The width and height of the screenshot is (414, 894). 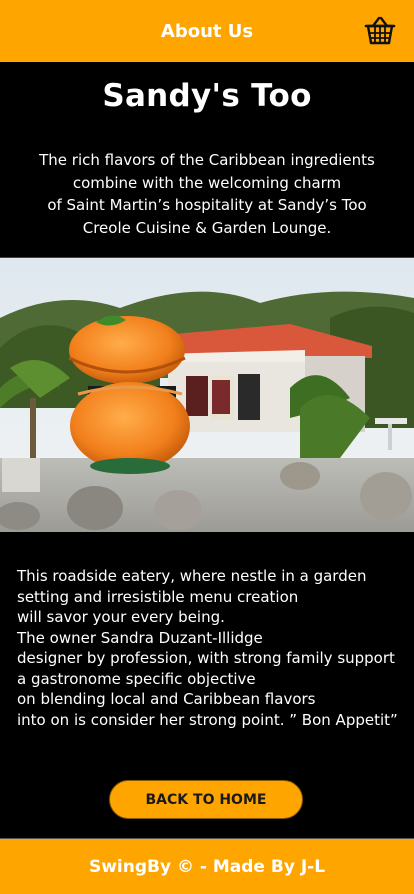 I want to click on hero-title: Sandy's Too, so click(x=207, y=96).